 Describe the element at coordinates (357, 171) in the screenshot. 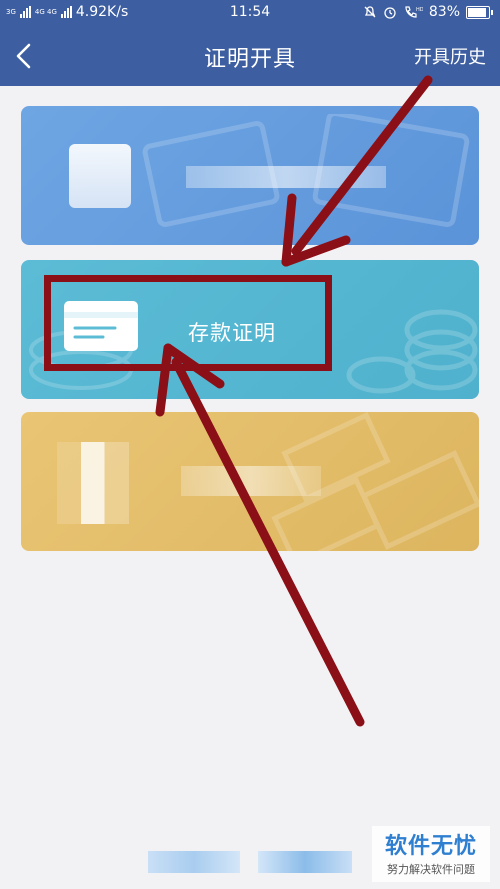

I see `arrow-down-left-icon` at that location.